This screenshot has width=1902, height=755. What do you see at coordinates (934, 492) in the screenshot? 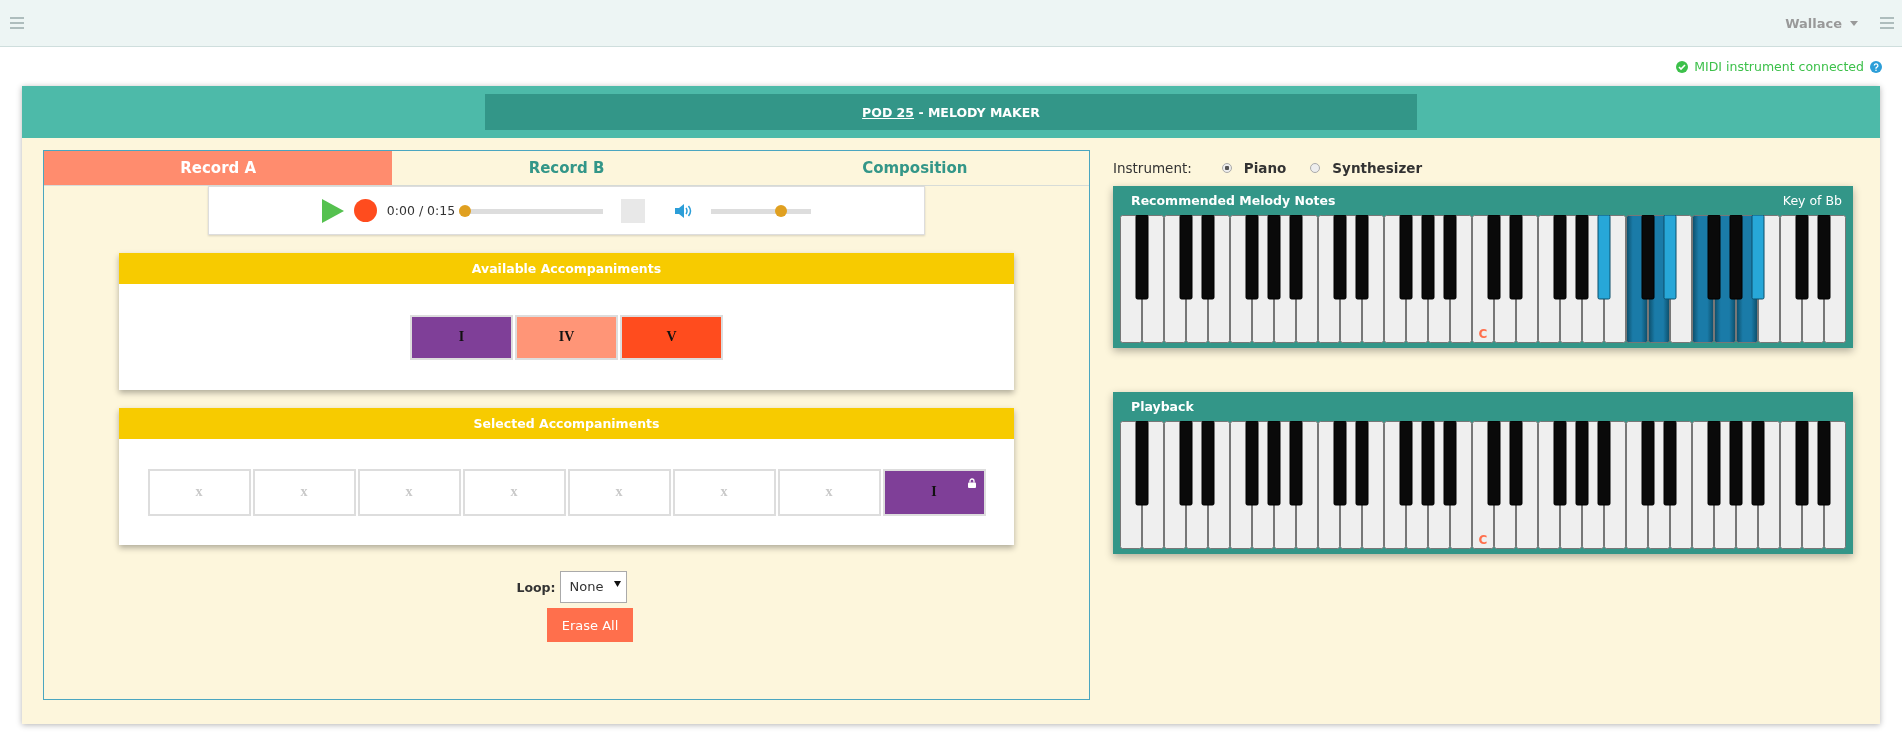
I see `chord-slot: I` at bounding box center [934, 492].